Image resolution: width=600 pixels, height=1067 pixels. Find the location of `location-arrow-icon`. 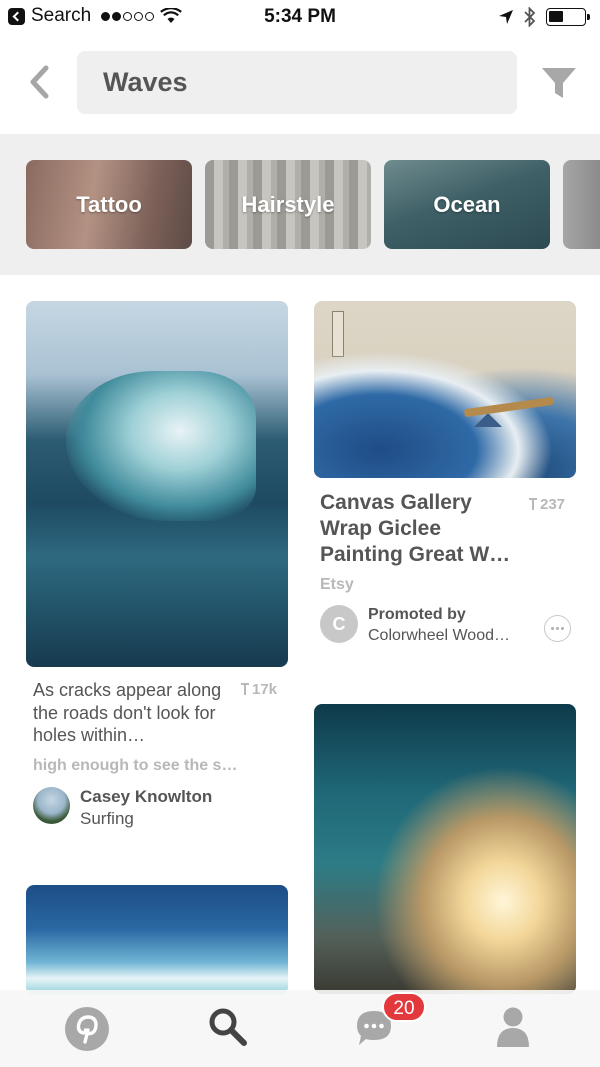

location-arrow-icon is located at coordinates (506, 17).